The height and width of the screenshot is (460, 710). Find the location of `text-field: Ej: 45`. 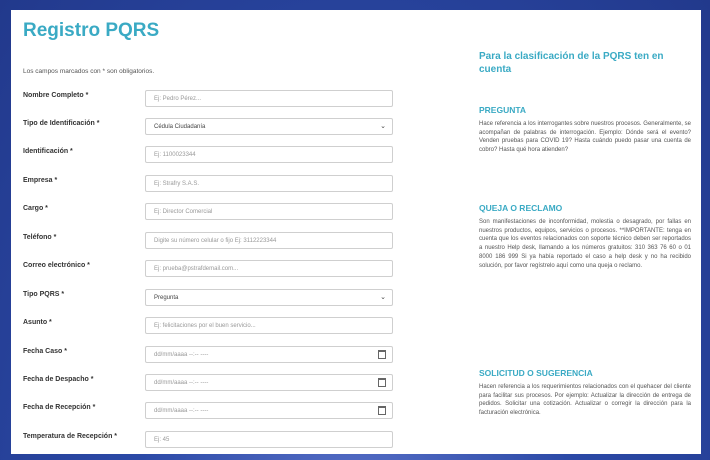

text-field: Ej: 45 is located at coordinates (269, 439).